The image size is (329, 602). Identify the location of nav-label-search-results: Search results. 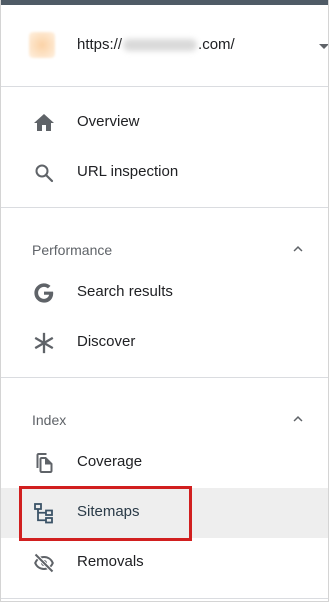
(125, 291).